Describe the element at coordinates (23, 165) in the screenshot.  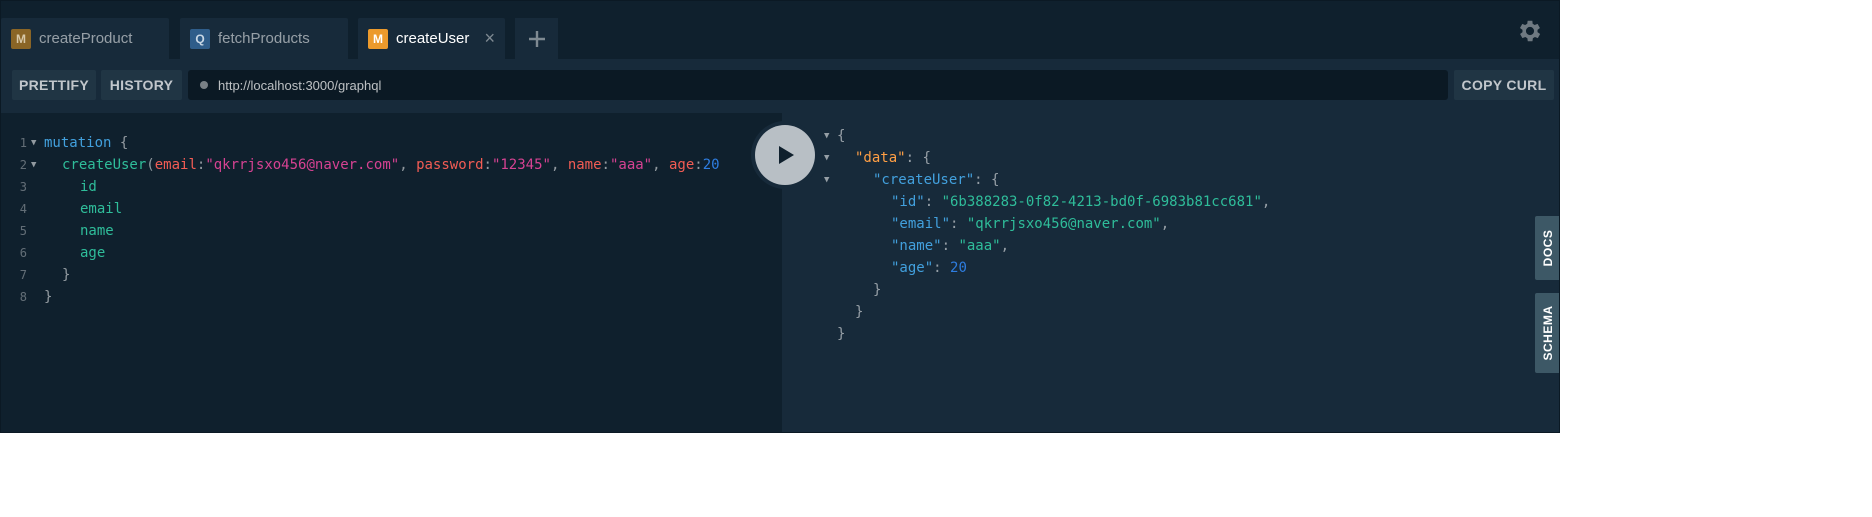
I see `line-number: 2` at that location.